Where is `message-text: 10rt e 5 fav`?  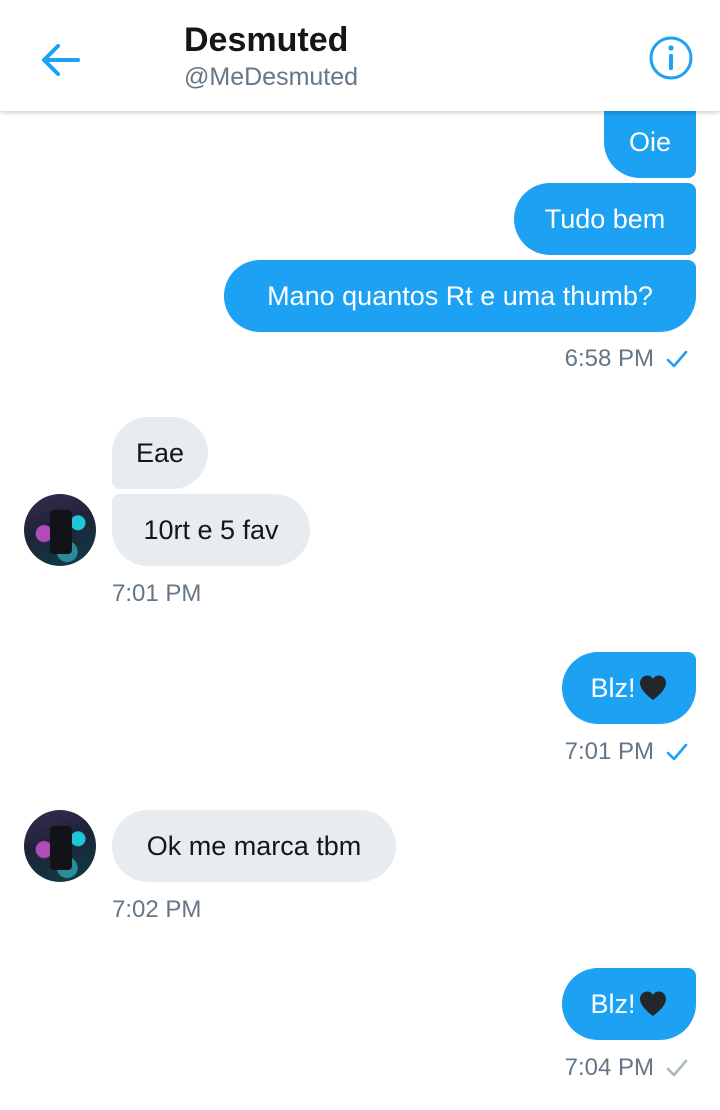
message-text: 10rt e 5 fav is located at coordinates (211, 529).